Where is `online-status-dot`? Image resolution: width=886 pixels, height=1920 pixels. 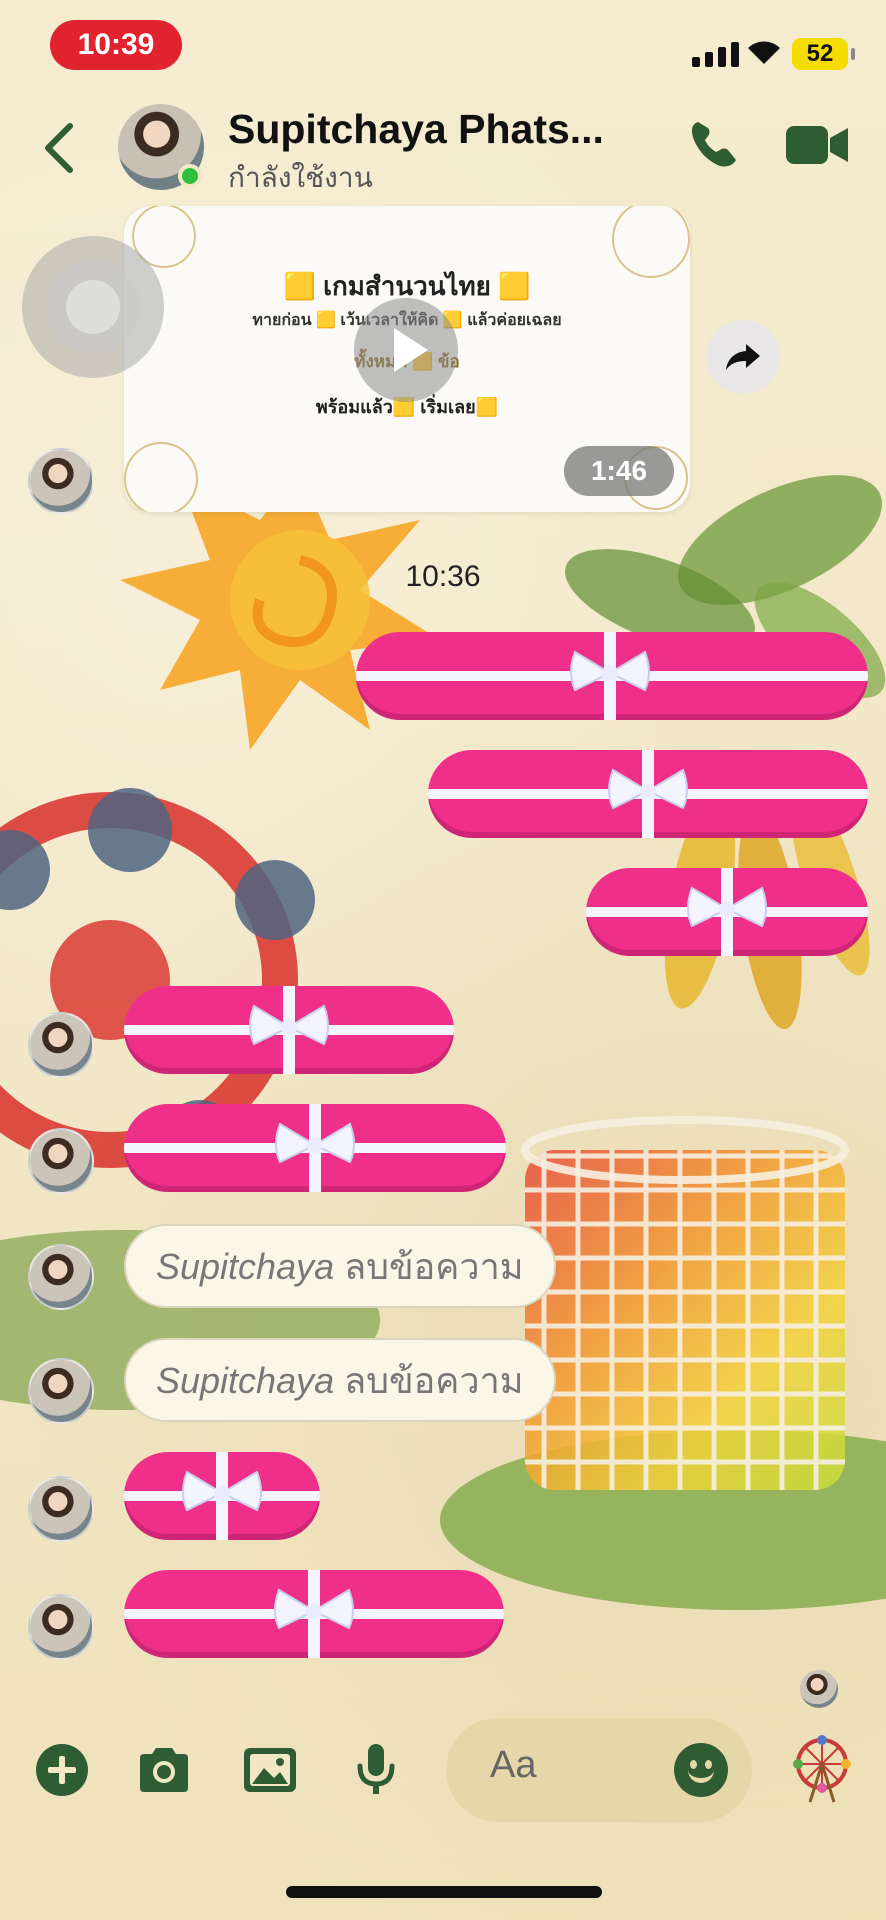 online-status-dot is located at coordinates (190, 176).